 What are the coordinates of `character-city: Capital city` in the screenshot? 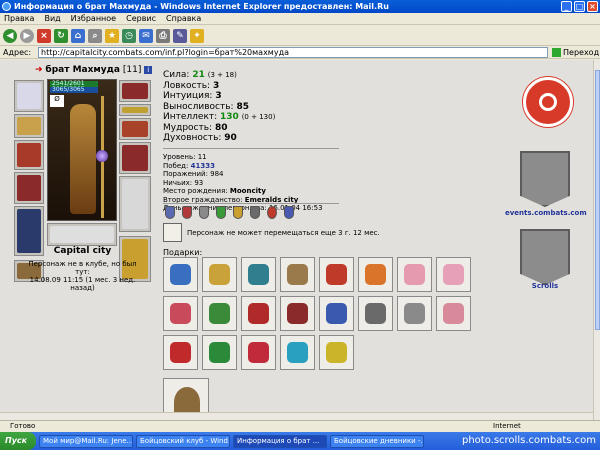 It's located at (82, 251).